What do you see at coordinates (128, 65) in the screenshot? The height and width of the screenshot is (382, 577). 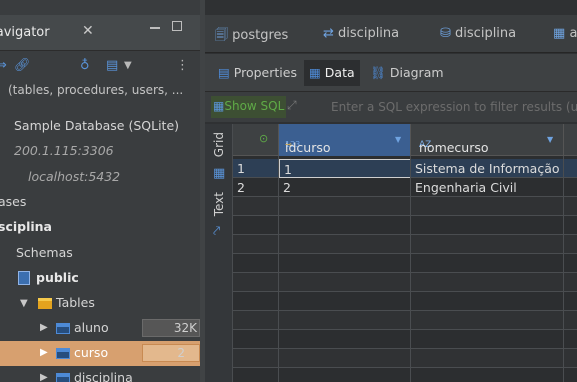 I see `chevron-down-icon: ▼` at bounding box center [128, 65].